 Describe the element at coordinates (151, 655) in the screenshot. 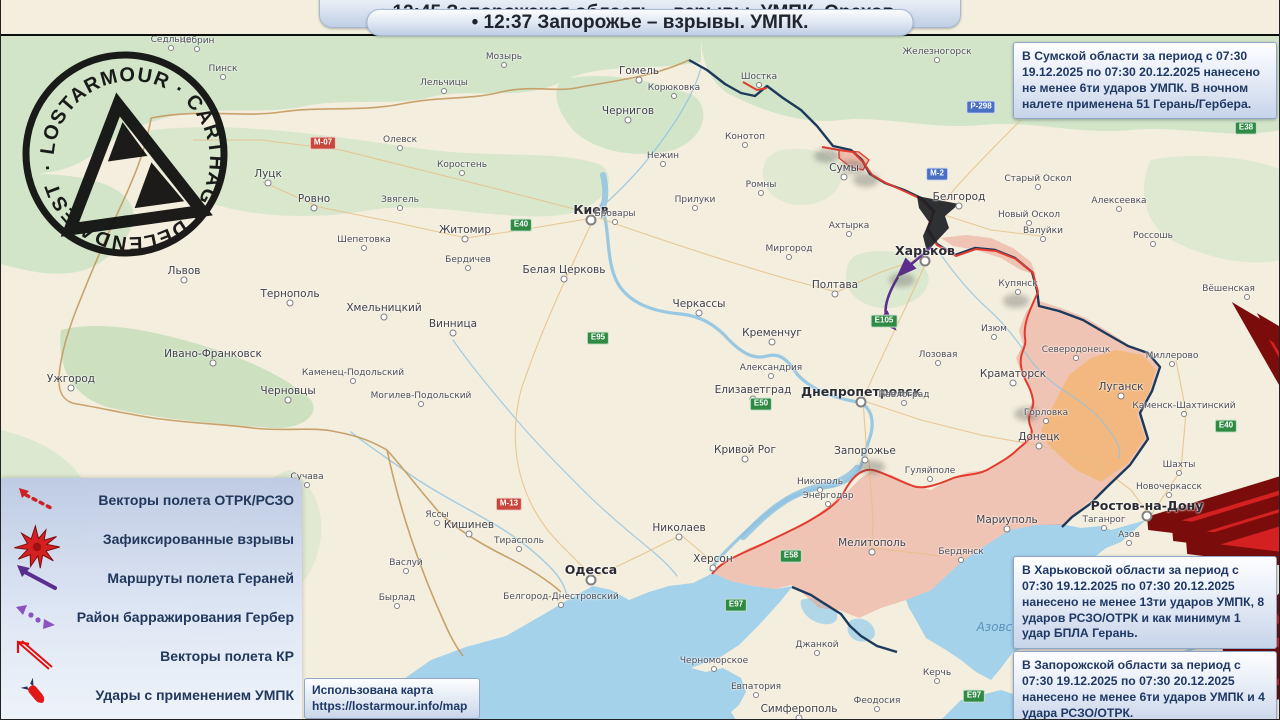

I see `legend-row: Векторы полета КР` at that location.